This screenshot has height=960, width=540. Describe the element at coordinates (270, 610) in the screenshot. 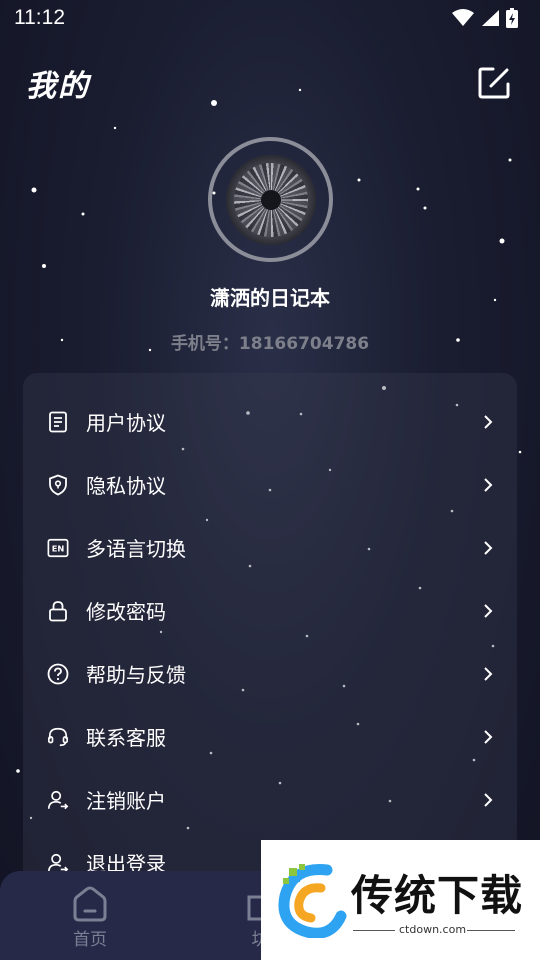

I see `menu-item-change-password: 修改密码` at that location.